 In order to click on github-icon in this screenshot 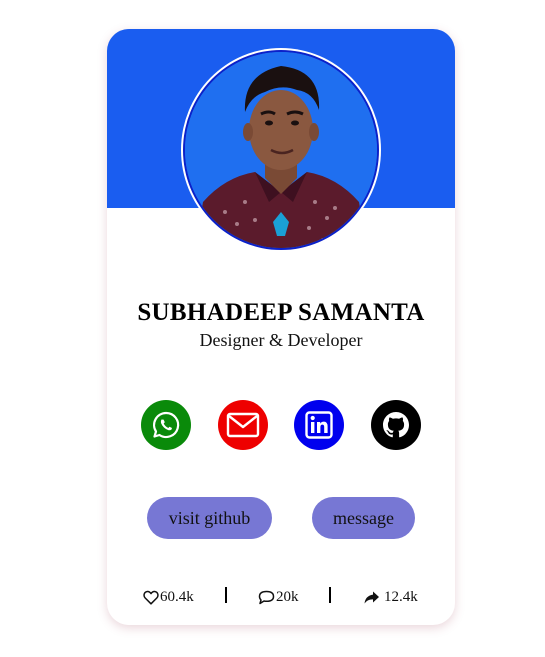, I will do `click(396, 425)`.